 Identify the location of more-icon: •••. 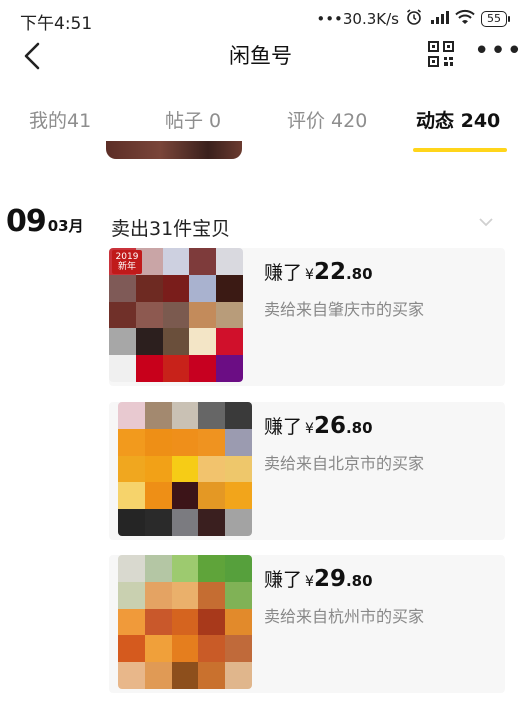
(497, 53).